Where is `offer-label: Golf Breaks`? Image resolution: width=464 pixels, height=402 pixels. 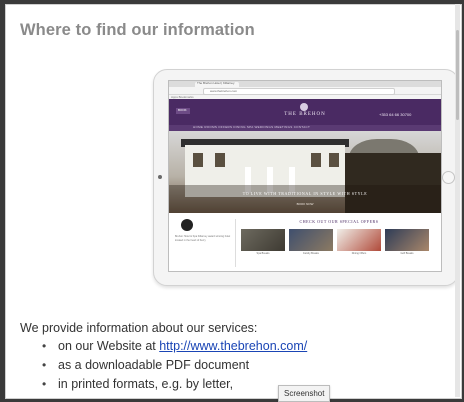 offer-label: Golf Breaks is located at coordinates (407, 253).